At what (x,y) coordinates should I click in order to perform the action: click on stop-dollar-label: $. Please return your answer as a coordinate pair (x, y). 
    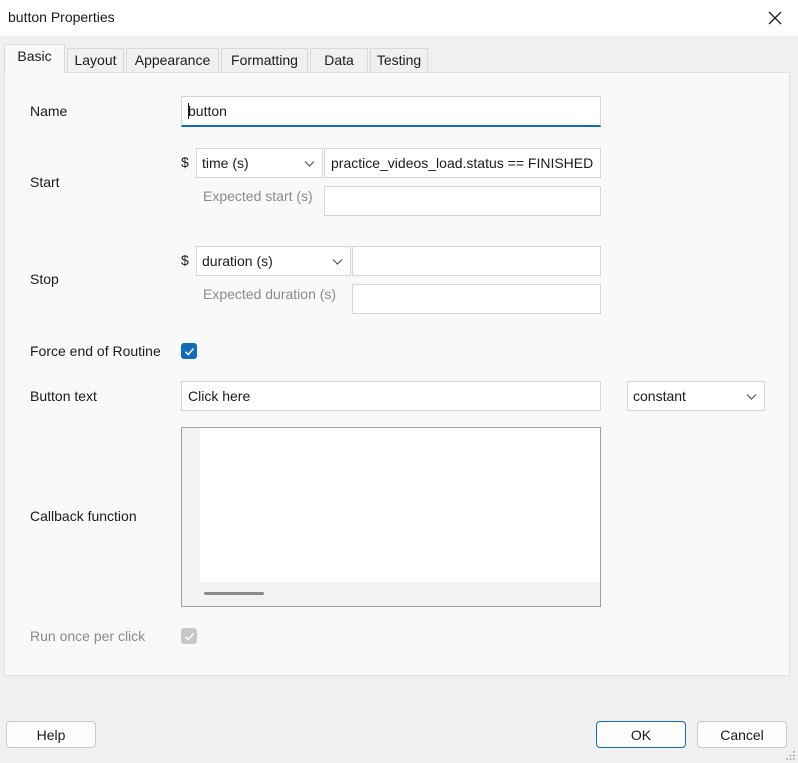
    Looking at the image, I should click on (185, 260).